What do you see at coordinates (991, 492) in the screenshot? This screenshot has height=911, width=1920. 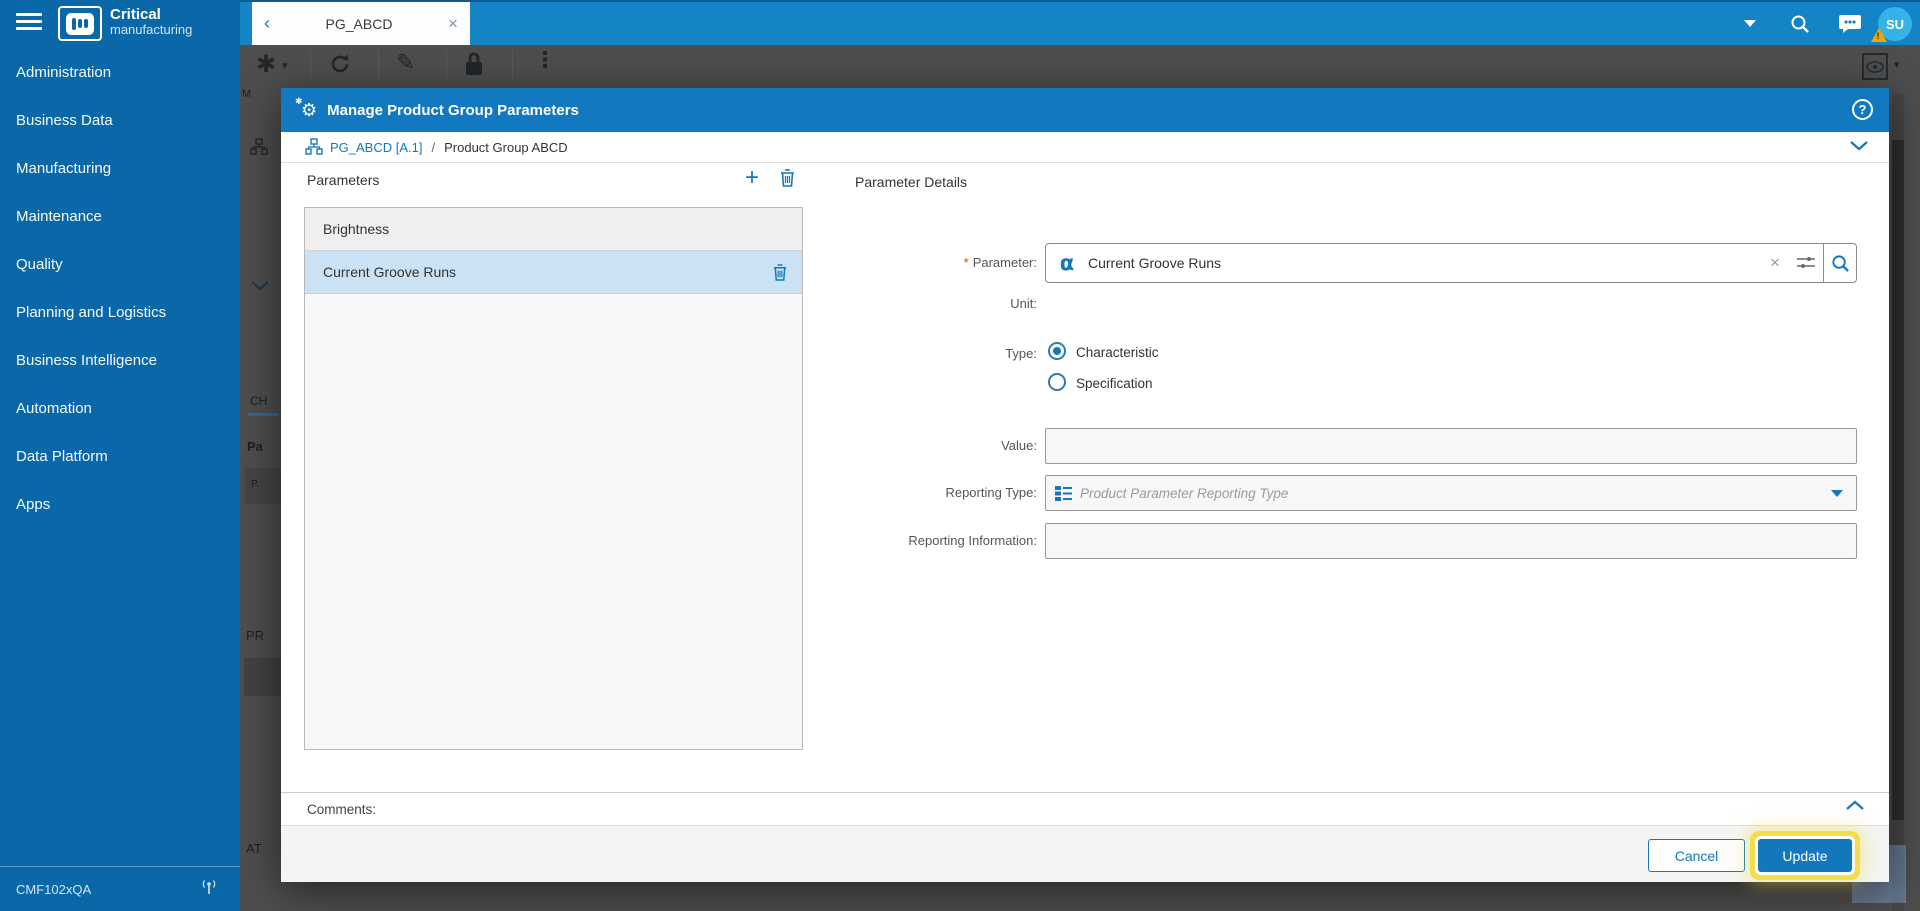 I see `reporting-type-label: Reporting Type:` at bounding box center [991, 492].